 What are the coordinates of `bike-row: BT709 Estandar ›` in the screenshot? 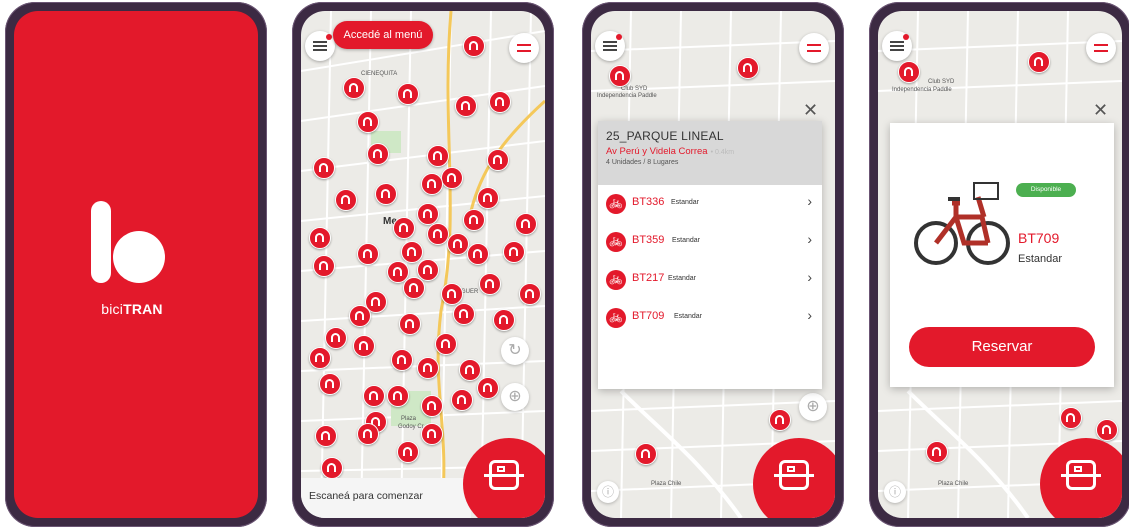 It's located at (710, 318).